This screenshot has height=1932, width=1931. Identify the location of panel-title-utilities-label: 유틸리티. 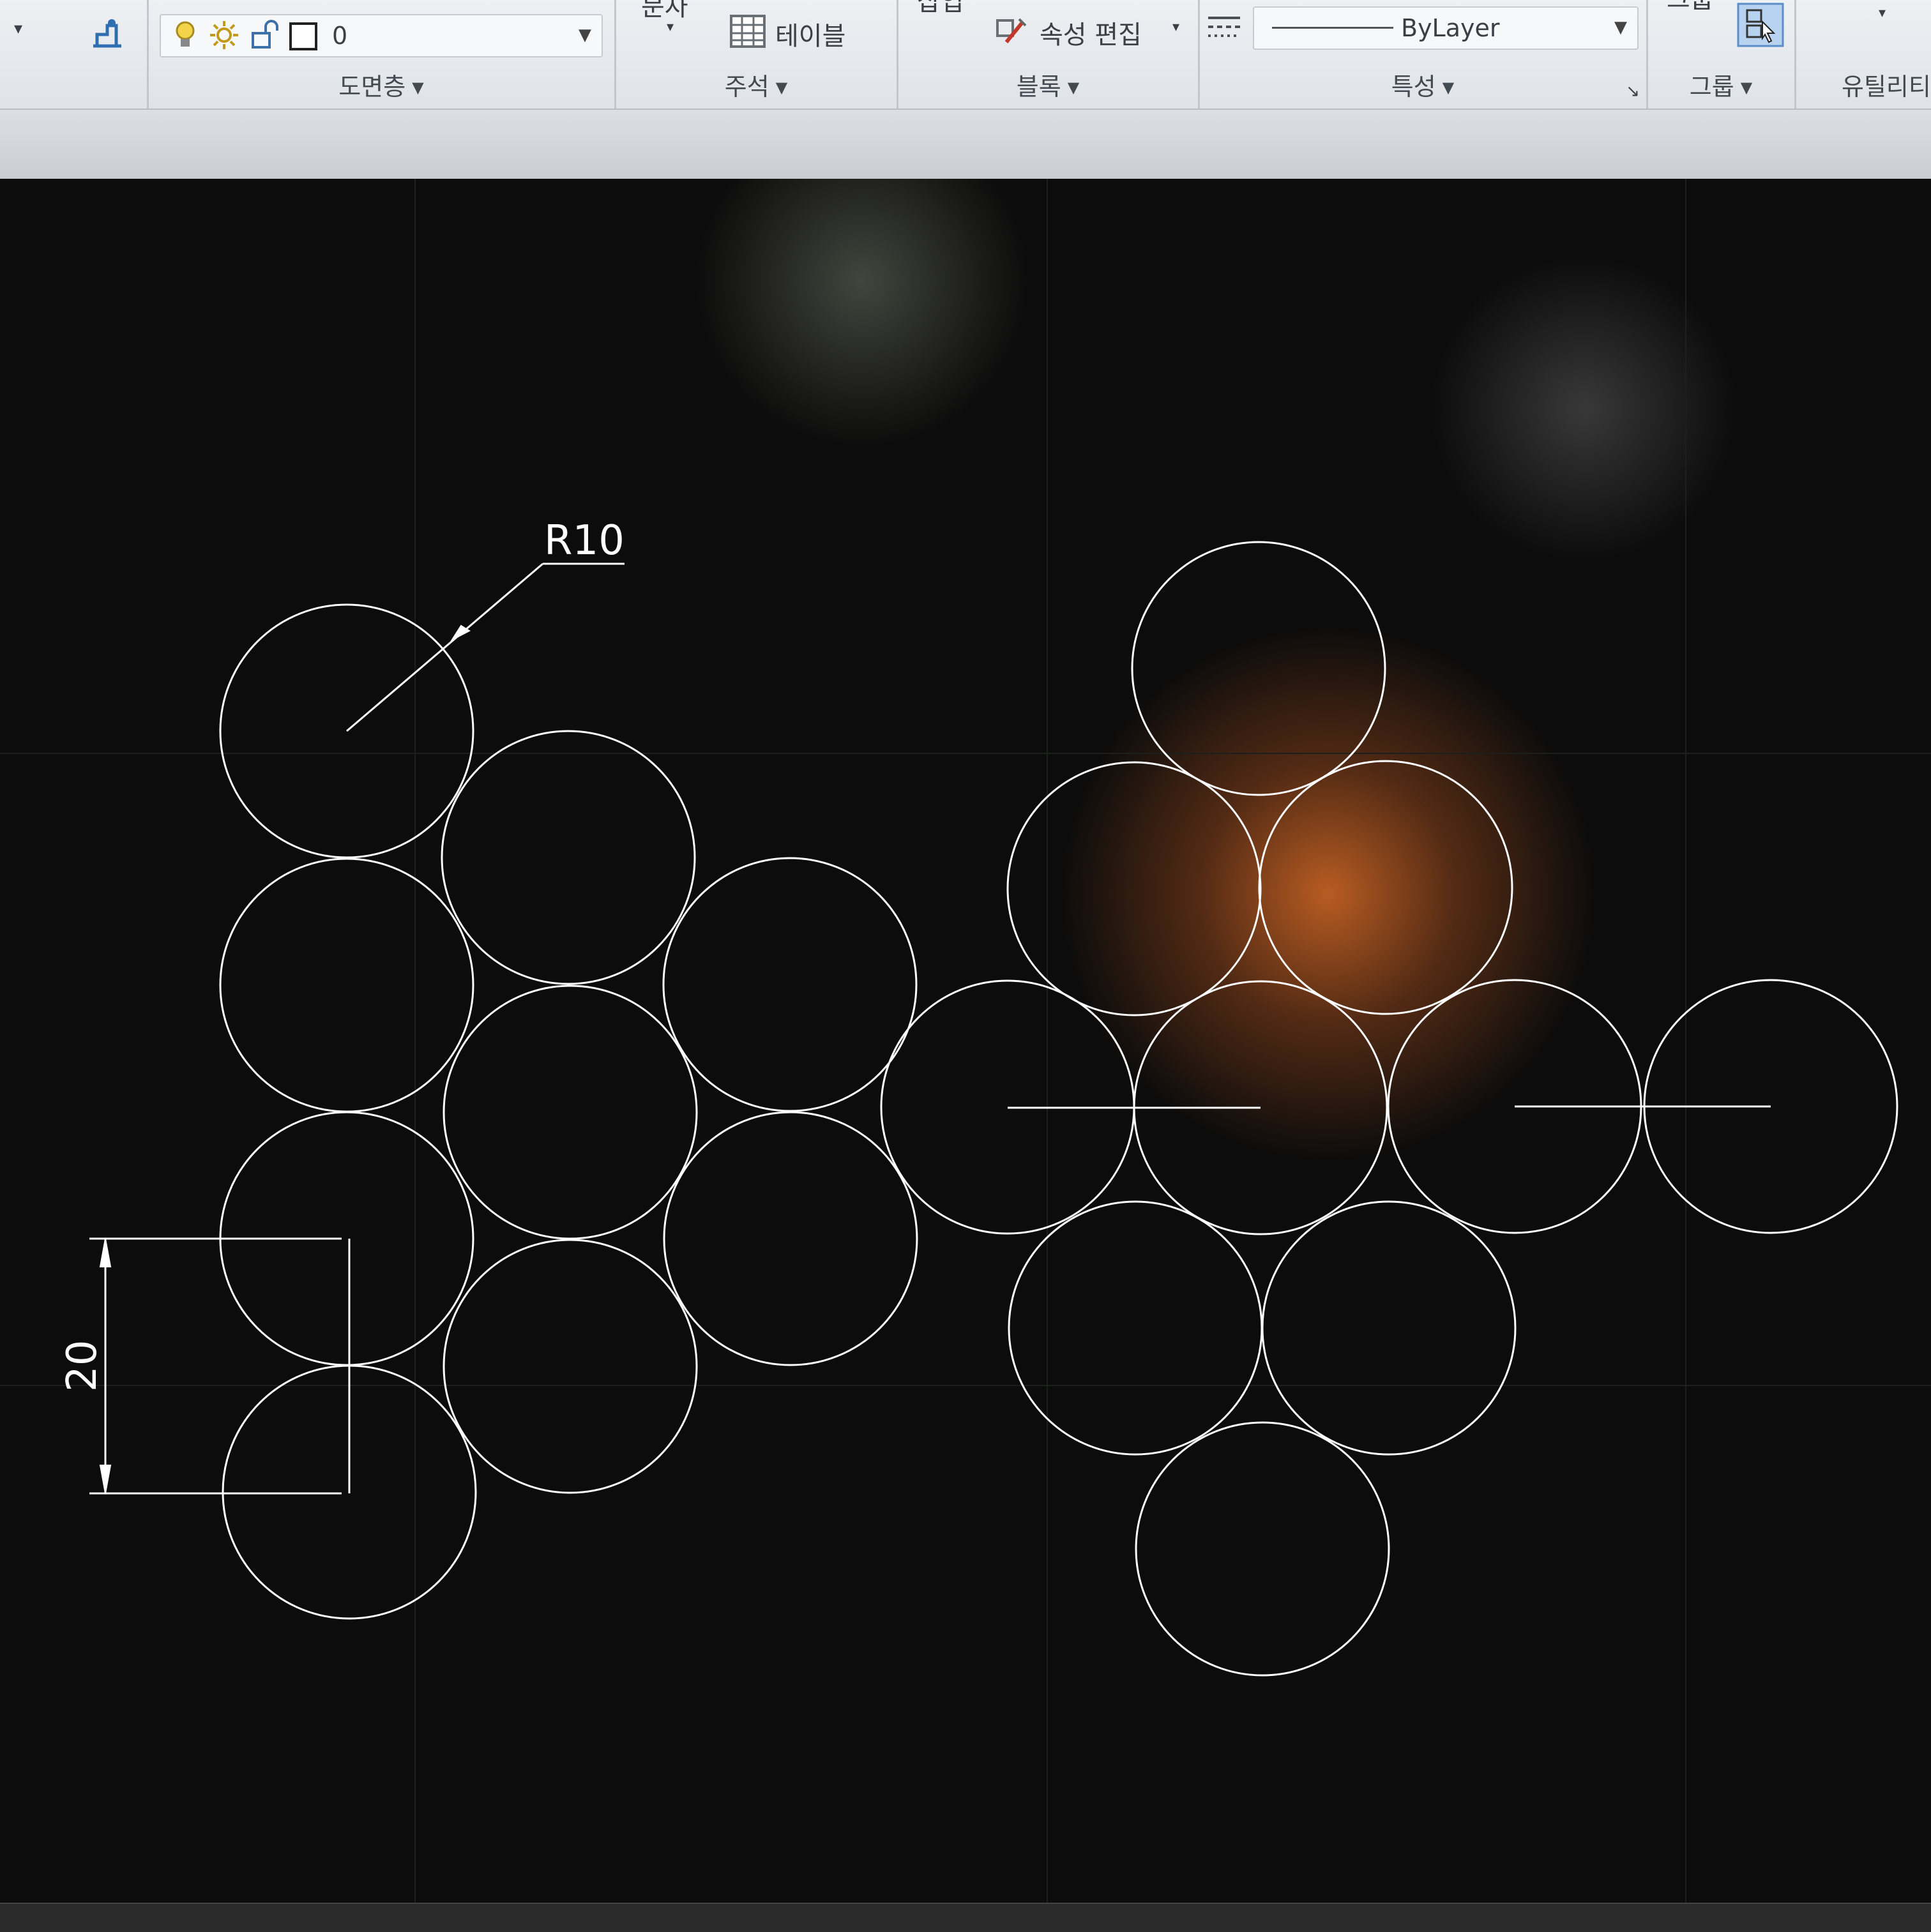
(1886, 87).